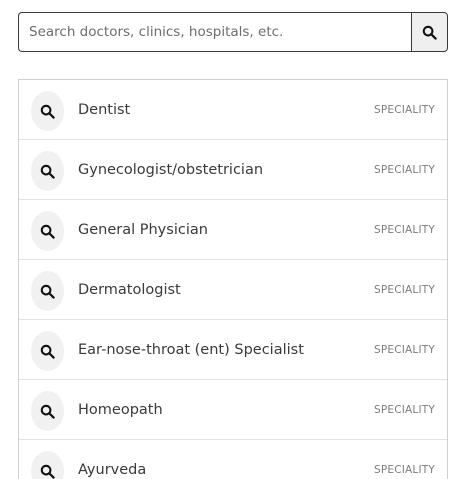 The height and width of the screenshot is (479, 466). Describe the element at coordinates (233, 459) in the screenshot. I see `list-item: Ayurveda SPECIALITY` at that location.